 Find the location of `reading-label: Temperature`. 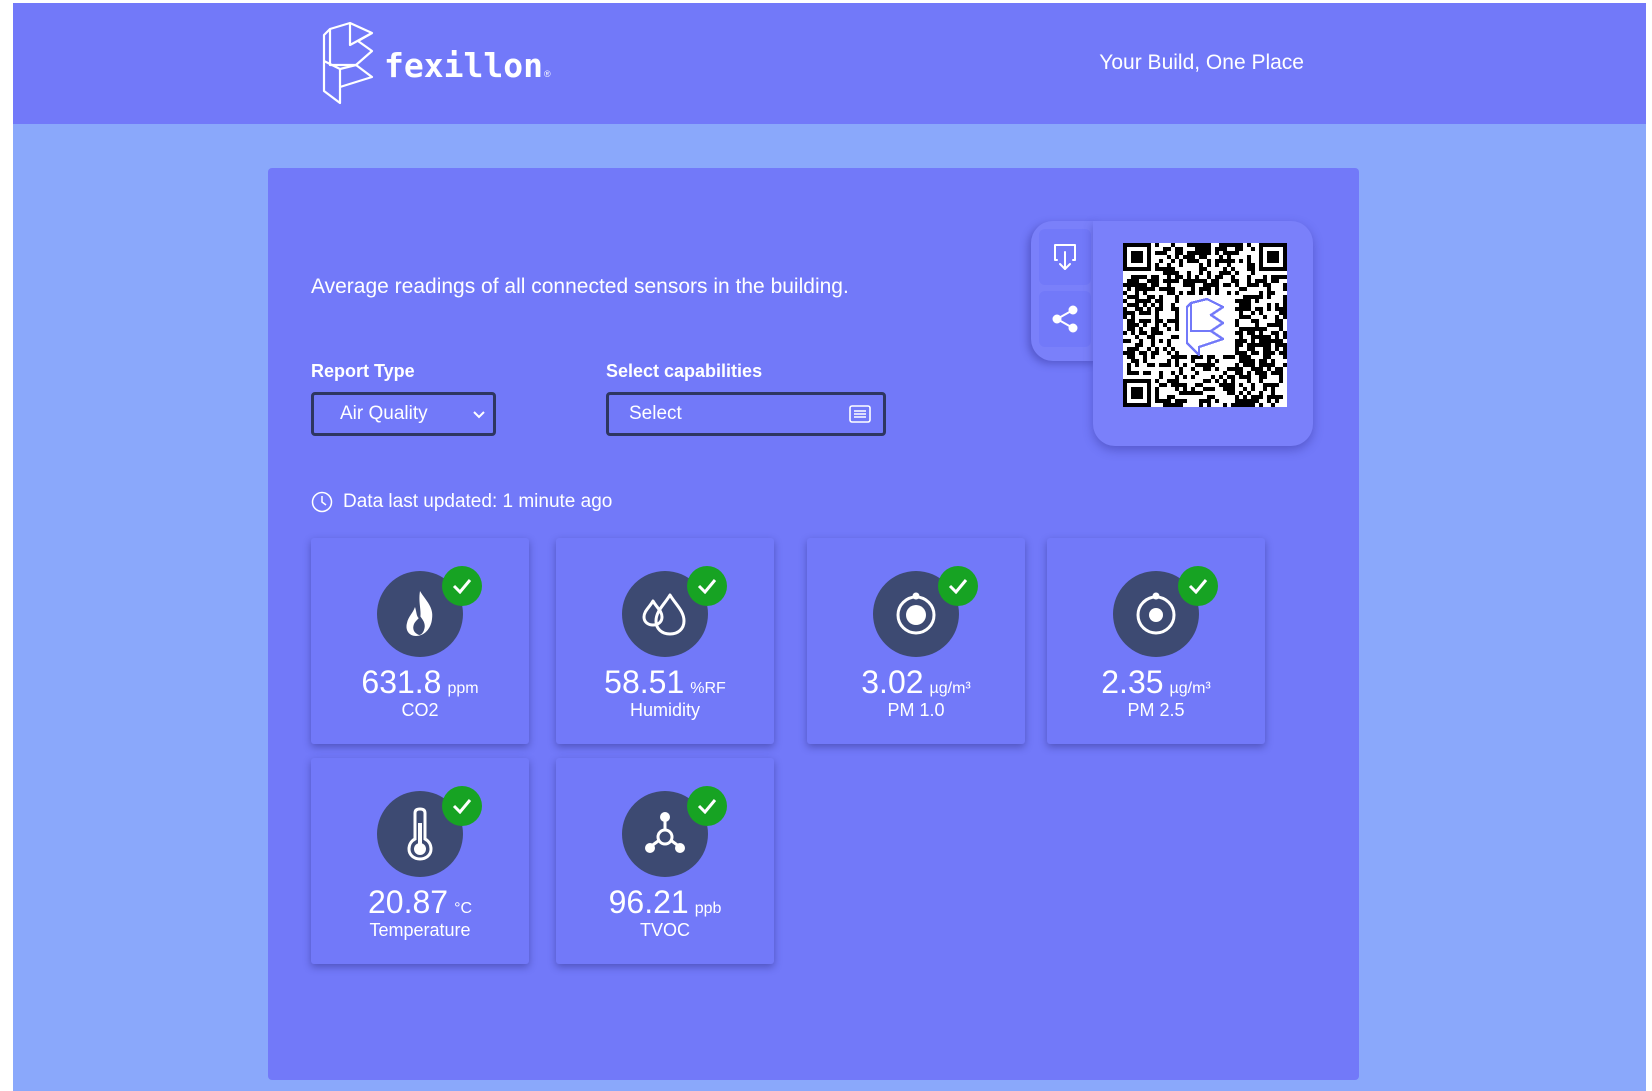

reading-label: Temperature is located at coordinates (420, 930).